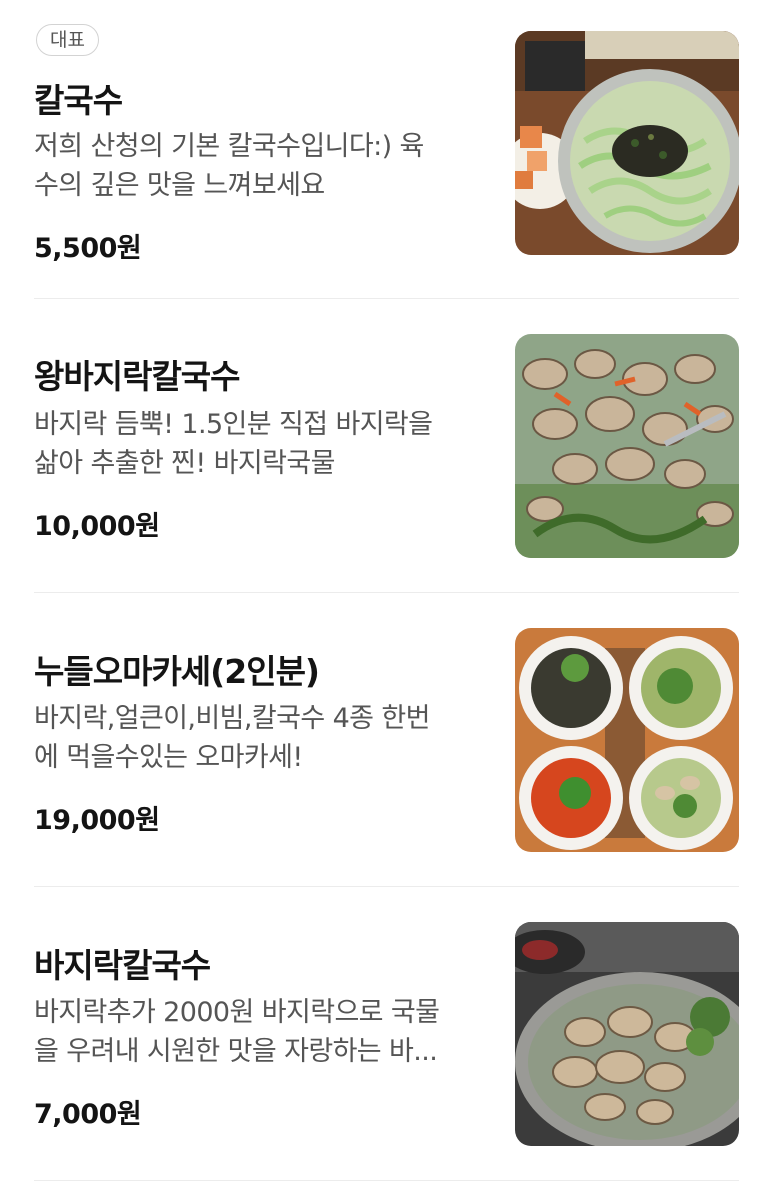 The image size is (773, 1185). Describe the element at coordinates (229, 166) in the screenshot. I see `menu-item-description: 저희 산청의 기본 칼국수입니다:) 육 수의 깊은 맛을 느껴보세요` at that location.